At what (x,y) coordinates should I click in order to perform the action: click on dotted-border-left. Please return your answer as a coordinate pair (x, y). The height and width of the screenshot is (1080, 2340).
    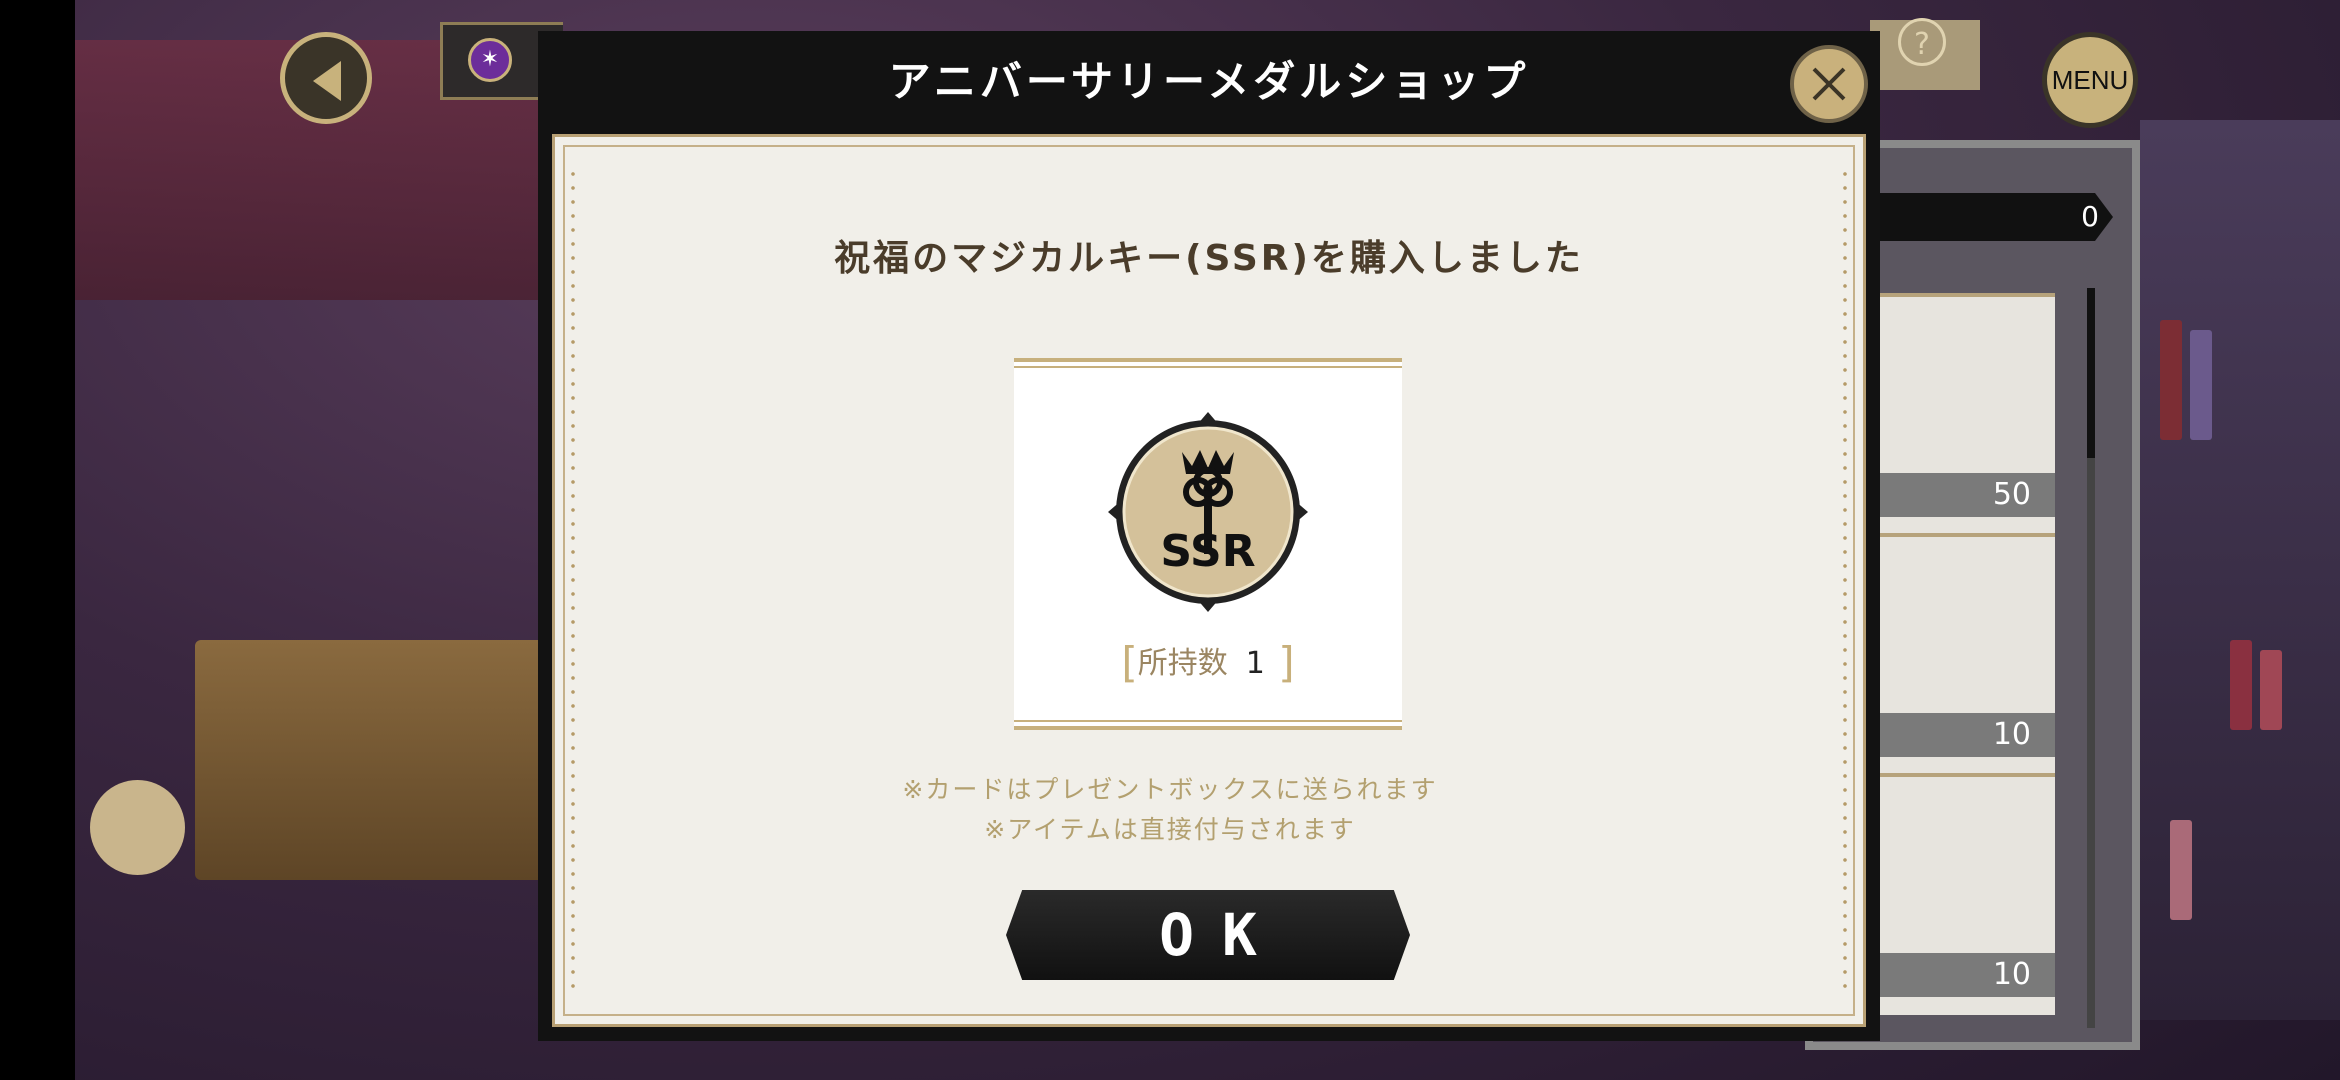
    Looking at the image, I should click on (573, 580).